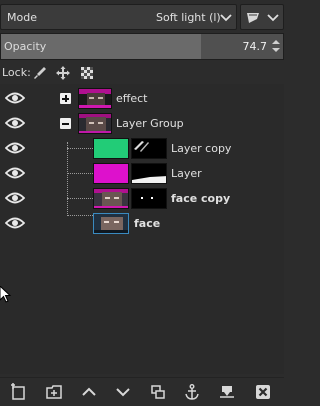 This screenshot has height=406, width=320. What do you see at coordinates (65, 123) in the screenshot?
I see `collapse-minus-icon` at bounding box center [65, 123].